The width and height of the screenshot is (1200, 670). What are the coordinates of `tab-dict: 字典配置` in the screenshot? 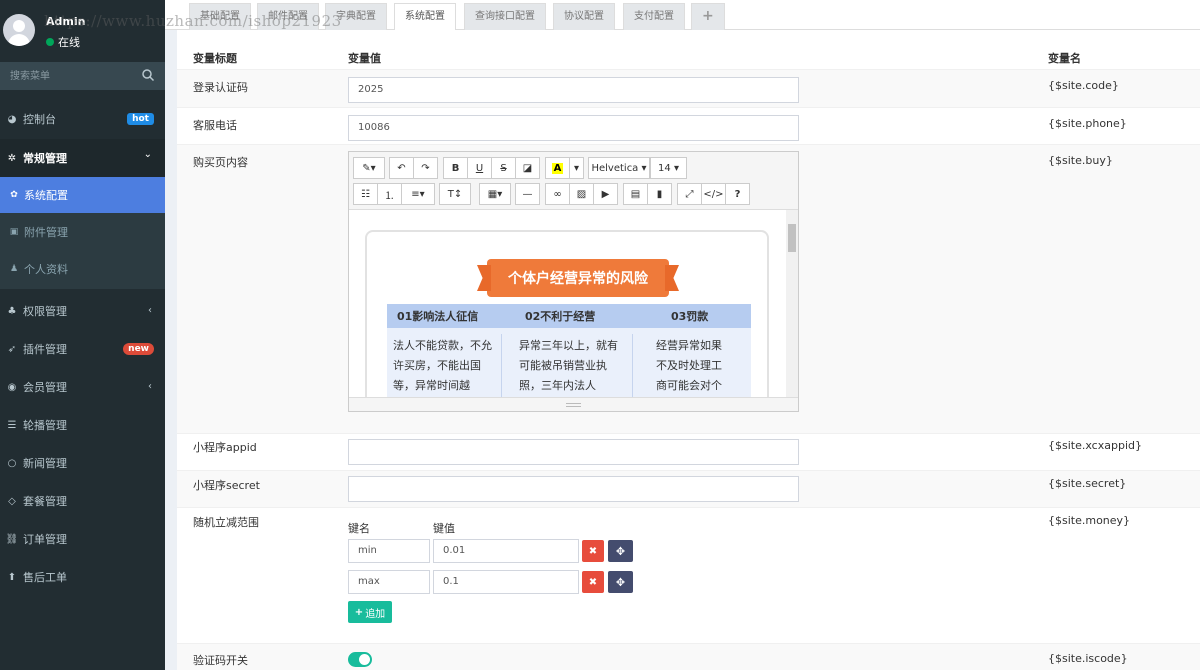 It's located at (356, 16).